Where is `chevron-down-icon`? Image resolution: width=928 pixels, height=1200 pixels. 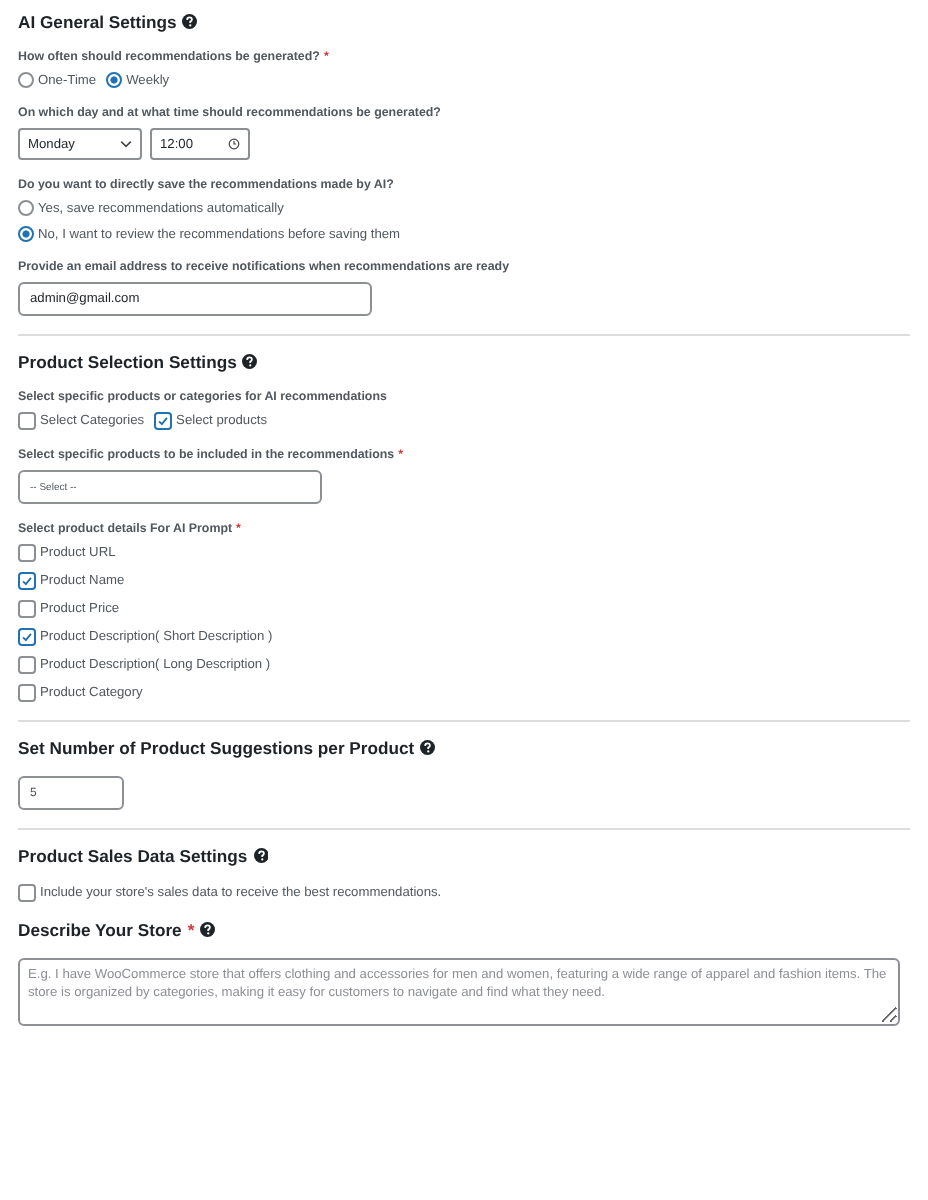
chevron-down-icon is located at coordinates (126, 144).